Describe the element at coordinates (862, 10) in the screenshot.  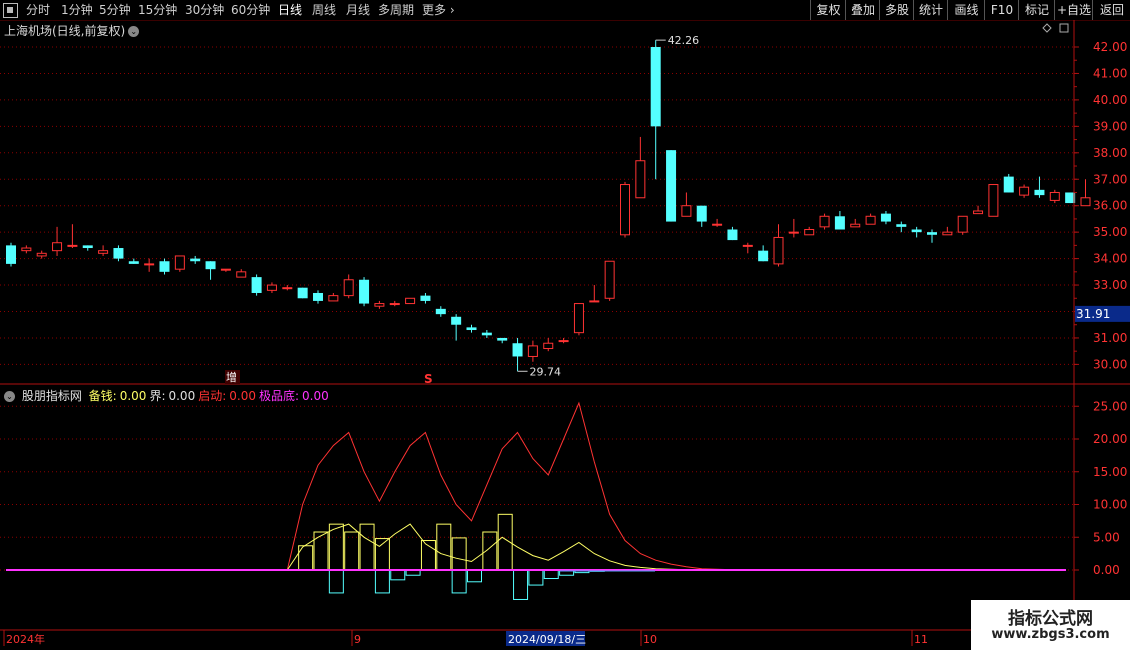
I see `toolbar-button-1: 叠加` at that location.